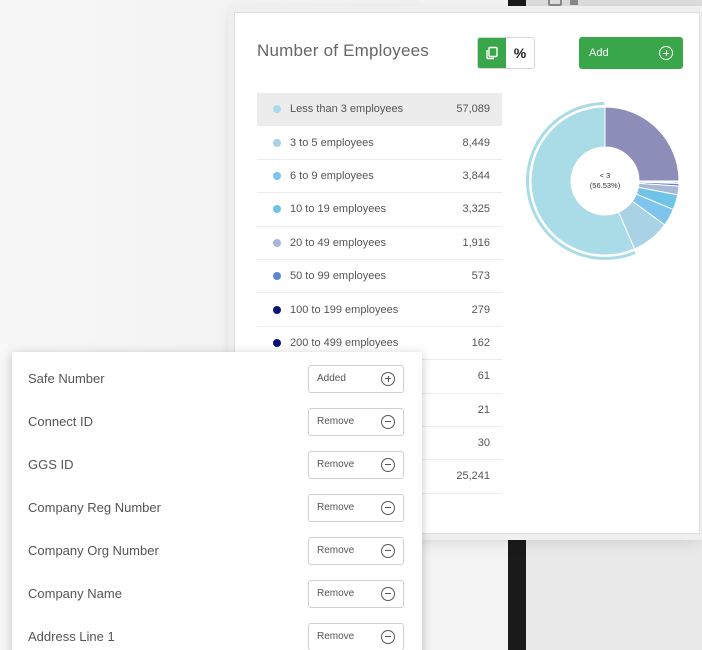 The width and height of the screenshot is (702, 650). I want to click on view-toggle: %, so click(506, 53).